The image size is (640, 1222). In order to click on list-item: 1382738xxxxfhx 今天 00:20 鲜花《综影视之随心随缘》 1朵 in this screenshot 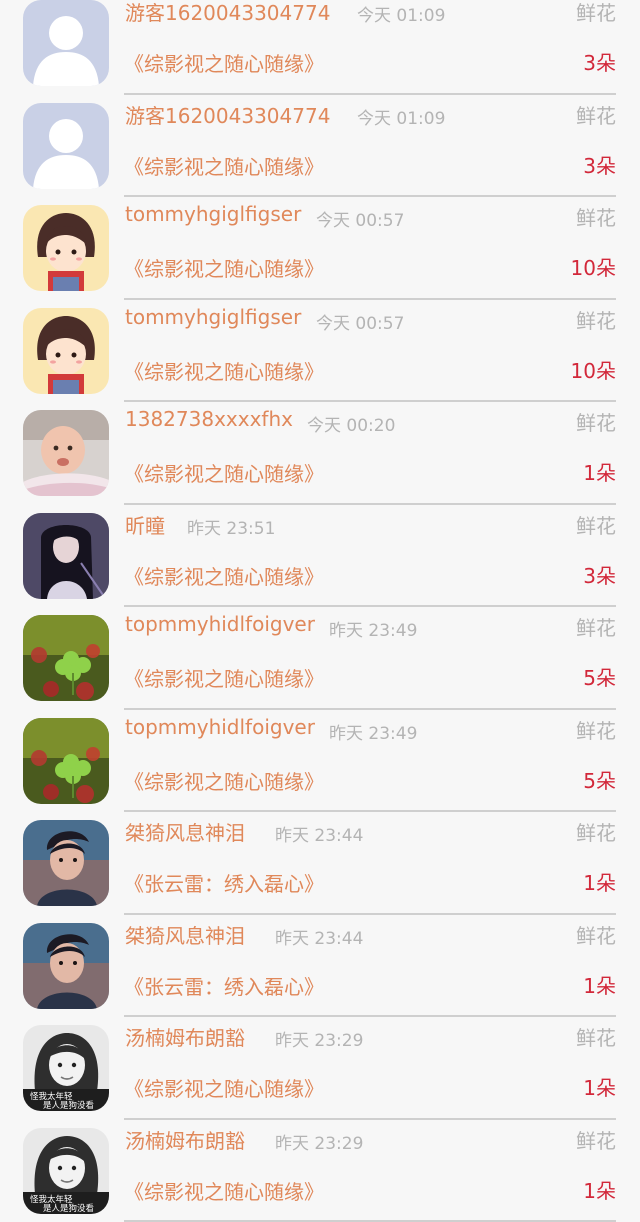, I will do `click(320, 453)`.